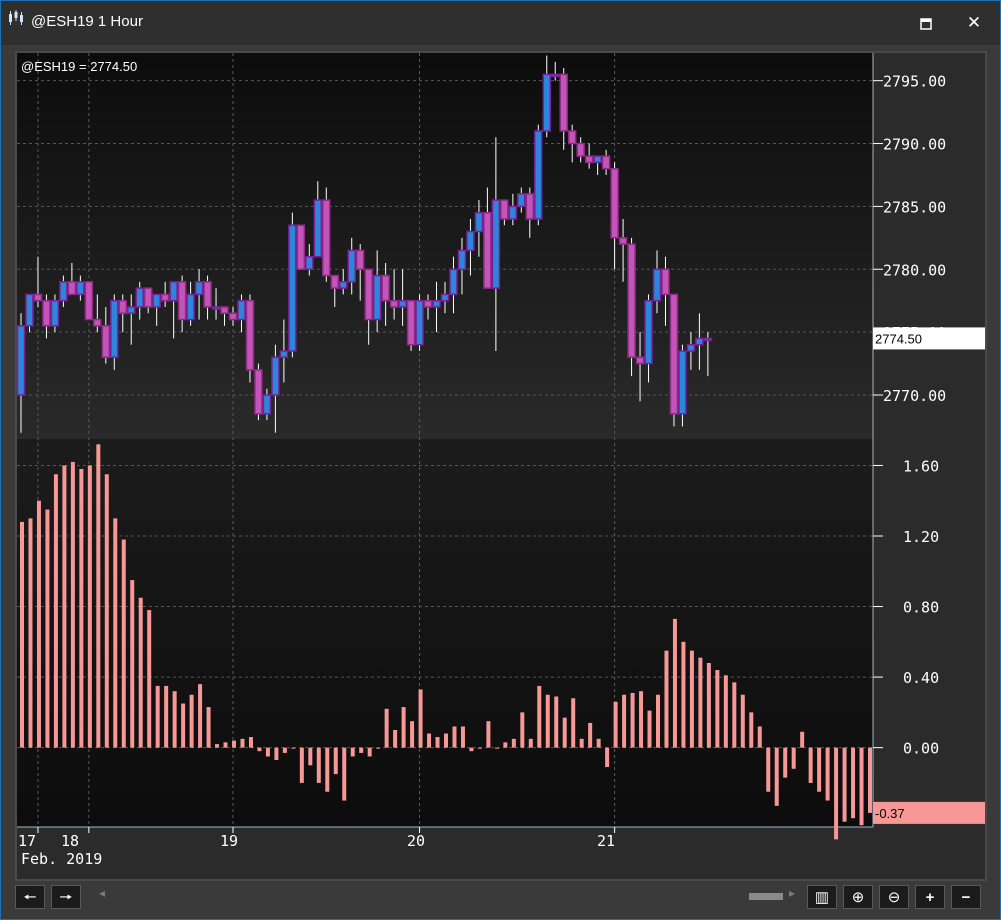 This screenshot has width=1001, height=920. Describe the element at coordinates (966, 897) in the screenshot. I see `decrease-button: −` at that location.